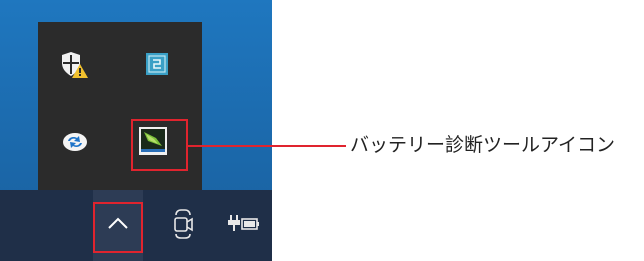 This screenshot has height=261, width=644. Describe the element at coordinates (157, 64) in the screenshot. I see `app-square-icon` at that location.